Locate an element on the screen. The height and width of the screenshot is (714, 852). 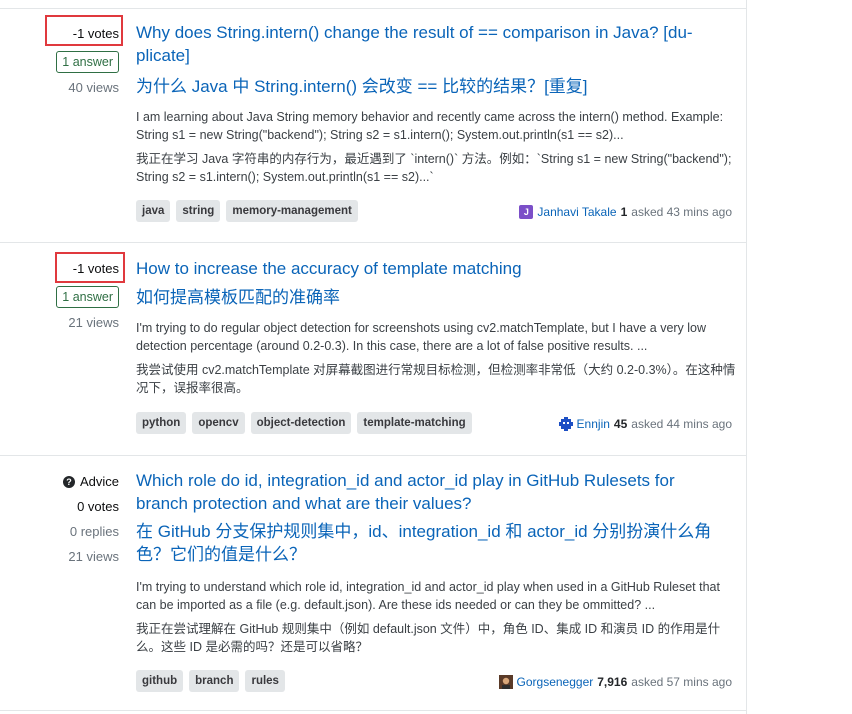
tag: opencv is located at coordinates (218, 423).